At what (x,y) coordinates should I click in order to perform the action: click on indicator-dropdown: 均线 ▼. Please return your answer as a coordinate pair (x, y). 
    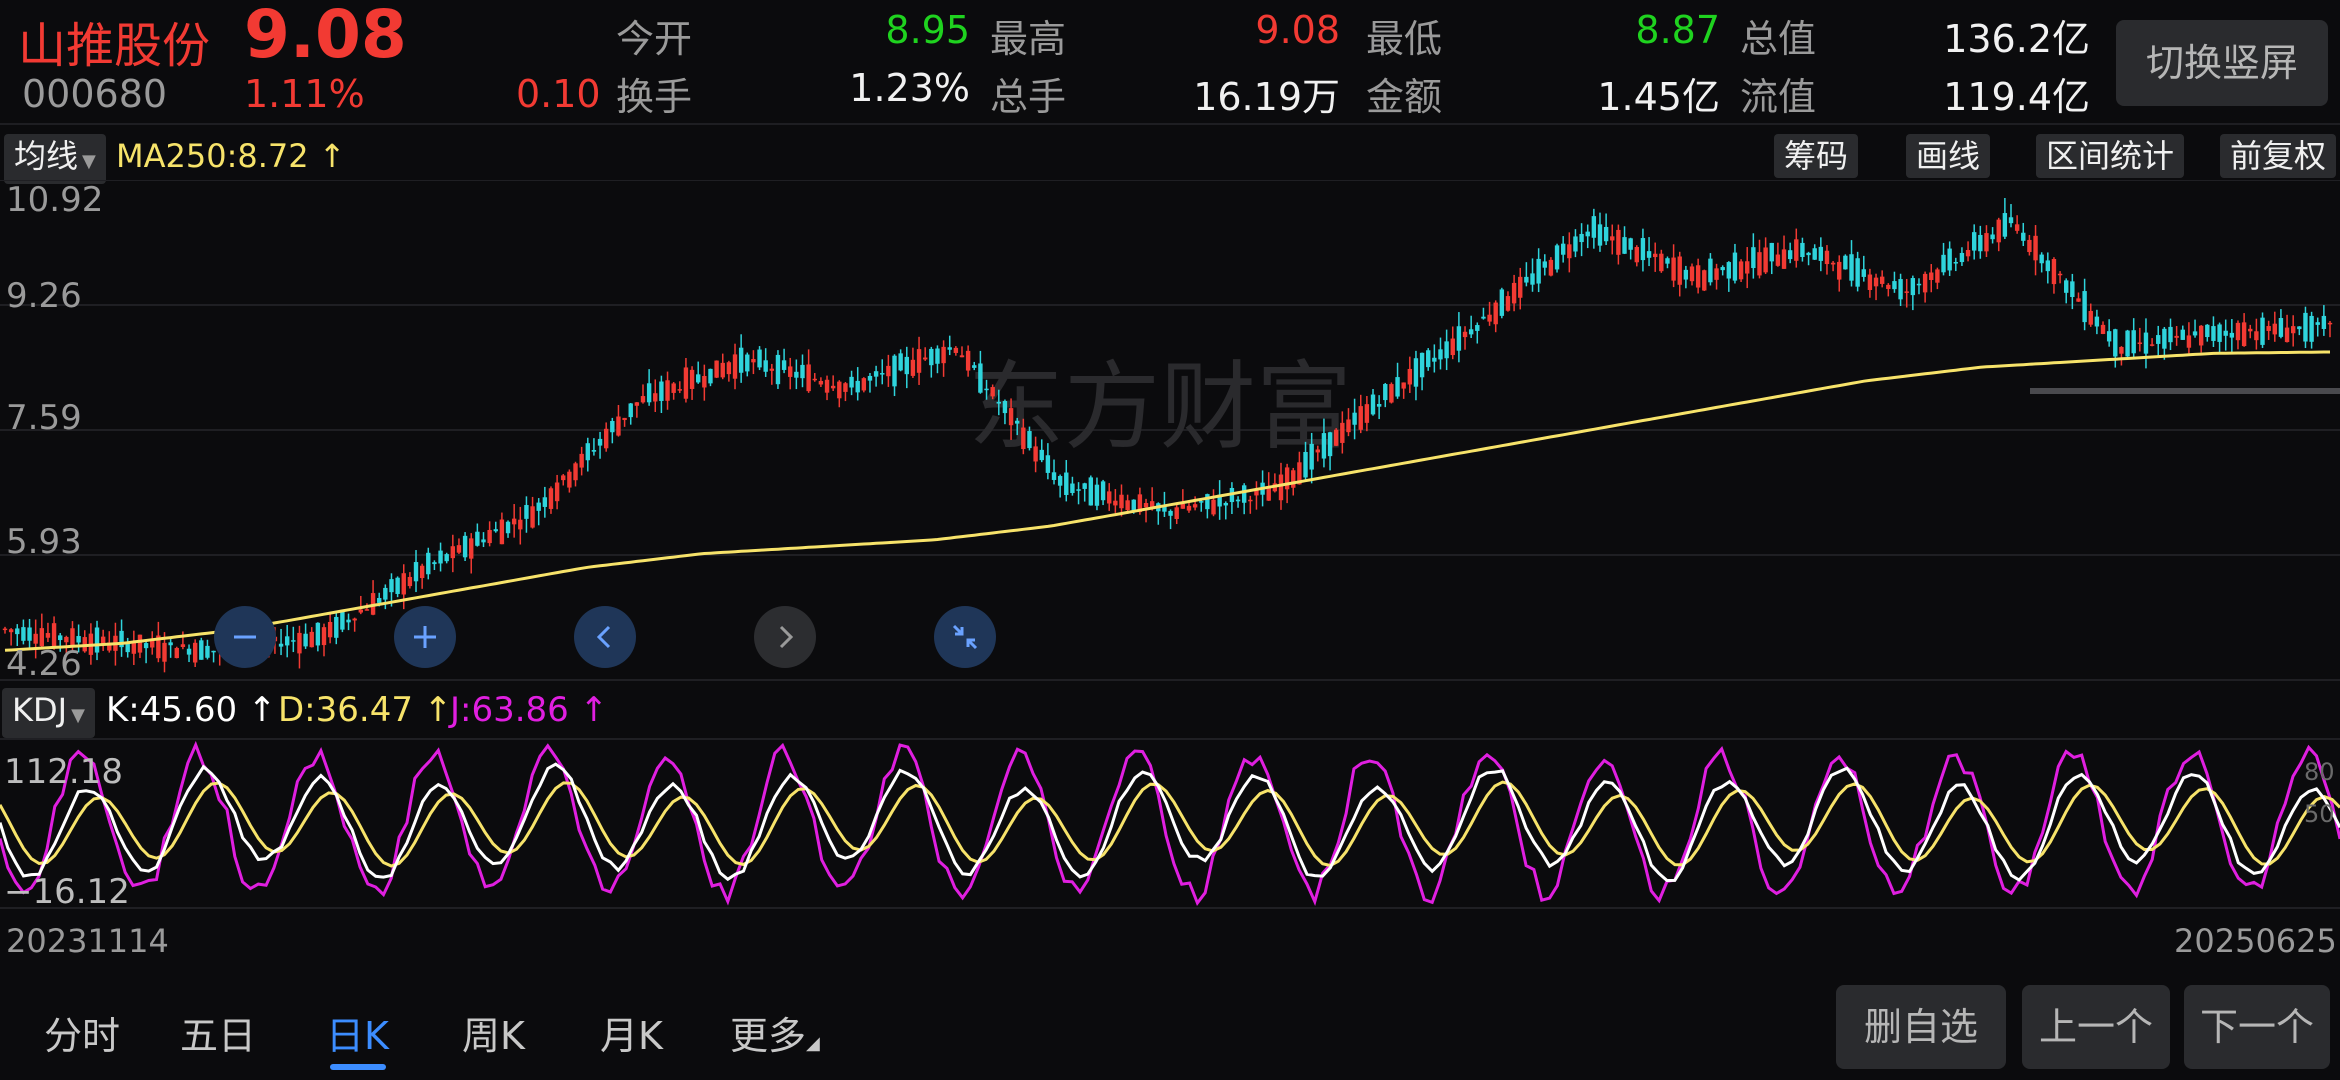
    Looking at the image, I should click on (55, 159).